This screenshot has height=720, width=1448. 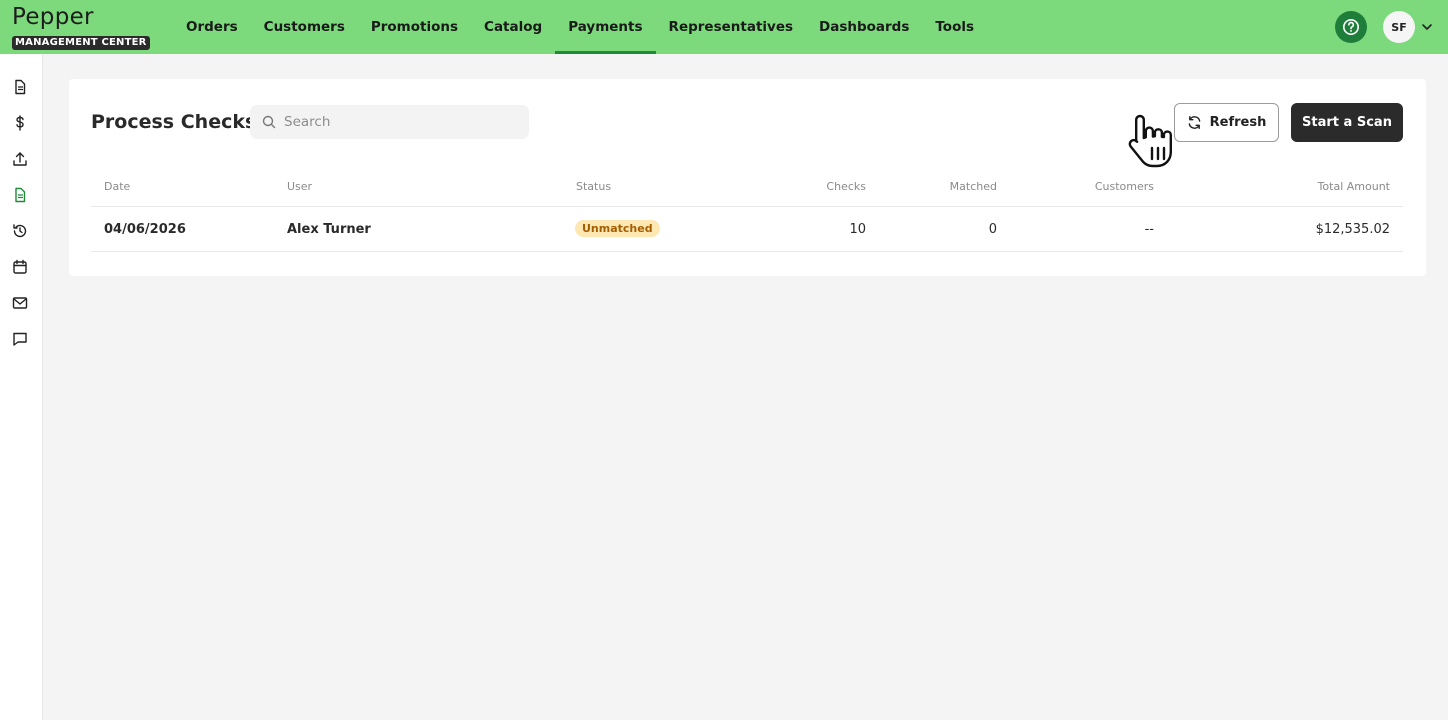 What do you see at coordinates (1124, 186) in the screenshot?
I see `column-header-customers: Customers` at bounding box center [1124, 186].